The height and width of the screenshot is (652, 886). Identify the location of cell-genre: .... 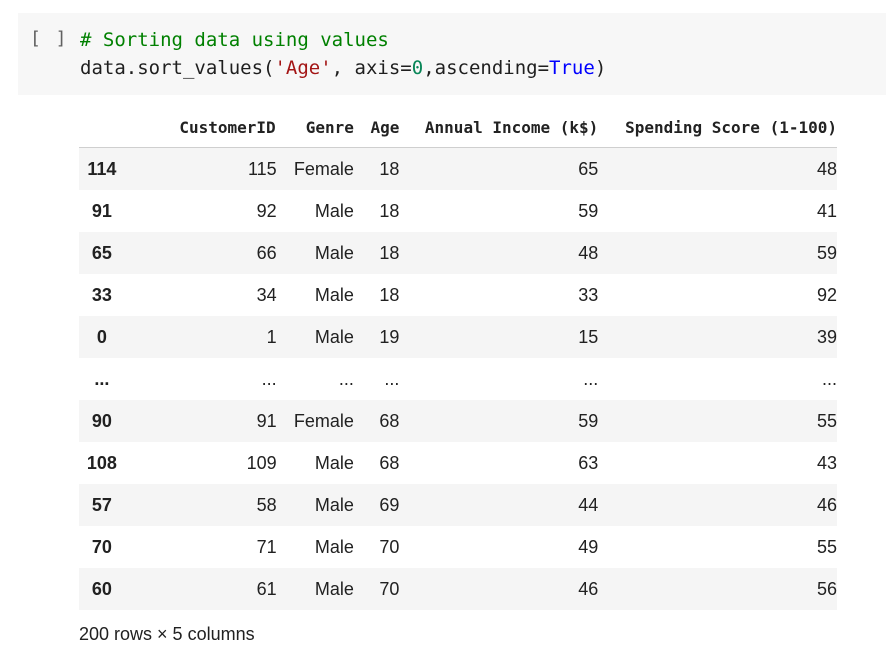
(346, 378).